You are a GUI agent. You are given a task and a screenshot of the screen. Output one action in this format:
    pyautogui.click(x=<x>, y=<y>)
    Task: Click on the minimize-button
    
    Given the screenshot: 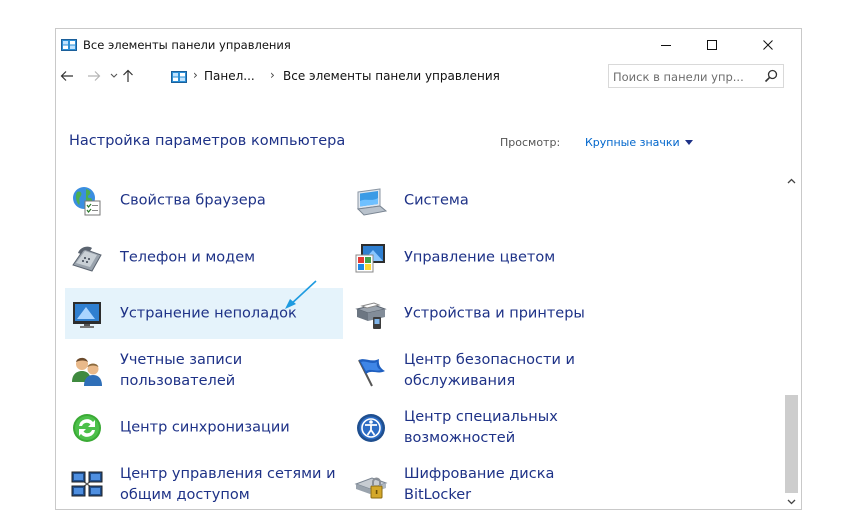 What is the action you would take?
    pyautogui.click(x=666, y=44)
    